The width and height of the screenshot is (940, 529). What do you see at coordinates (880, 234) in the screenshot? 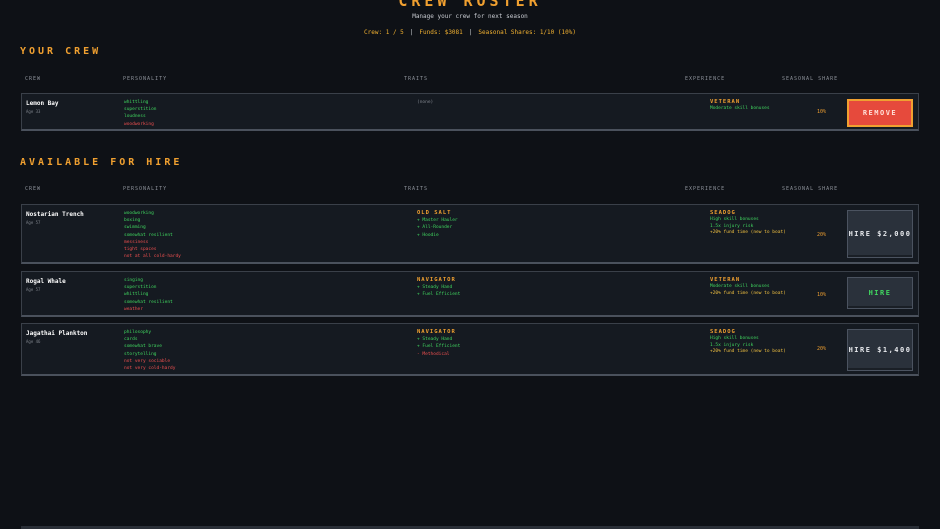
I see `hire-button: HIRE $2,000` at bounding box center [880, 234].